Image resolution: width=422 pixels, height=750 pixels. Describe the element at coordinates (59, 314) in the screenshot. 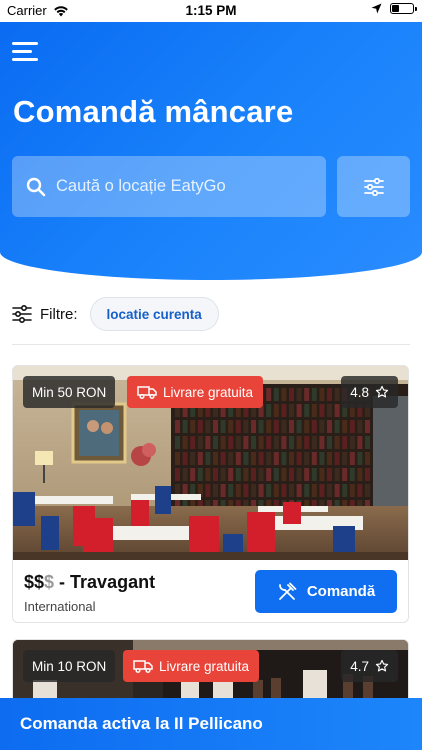

I see `filters-label: Filtre:` at that location.